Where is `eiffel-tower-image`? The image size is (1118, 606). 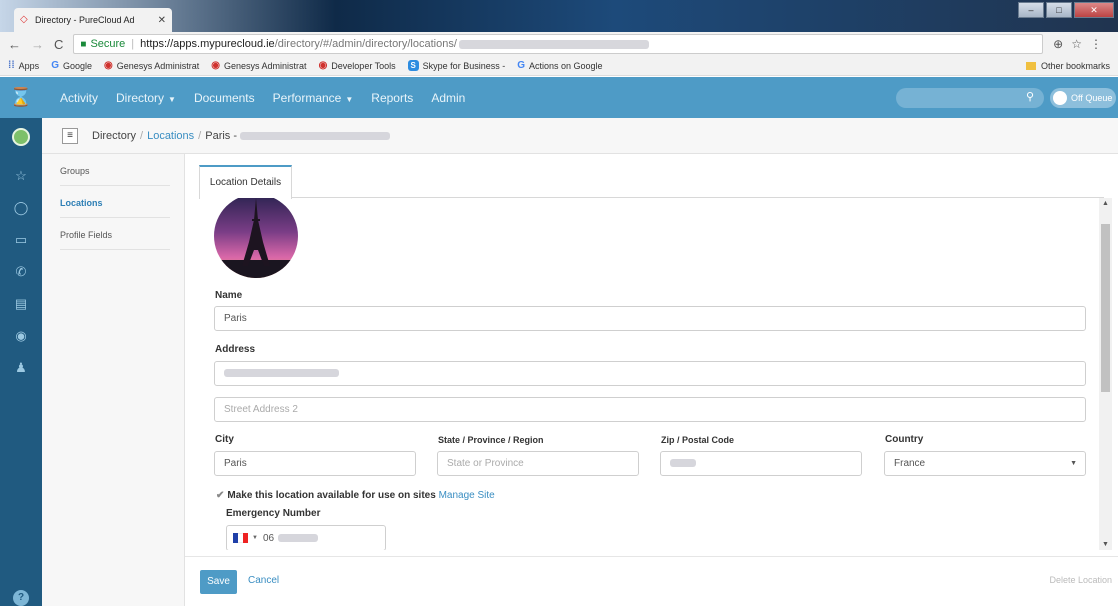
eiffel-tower-image is located at coordinates (256, 238).